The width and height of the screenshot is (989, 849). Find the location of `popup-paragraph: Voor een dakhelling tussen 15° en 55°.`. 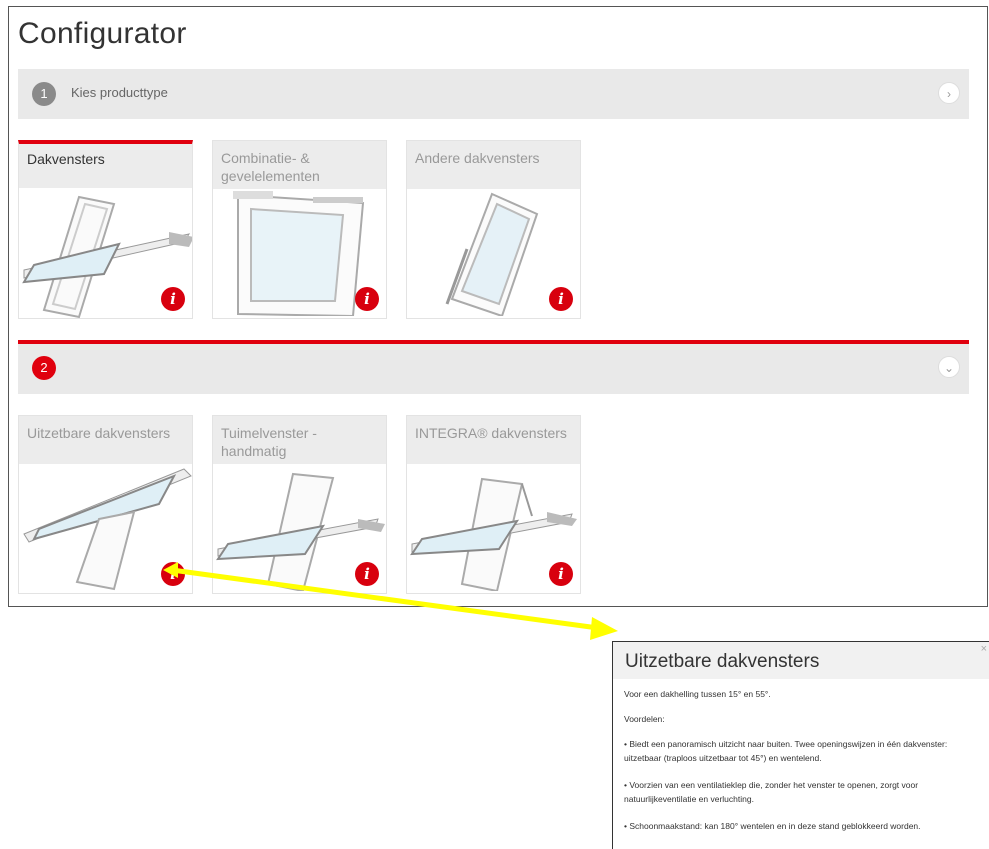

popup-paragraph: Voor een dakhelling tussen 15° en 55°. is located at coordinates (697, 694).